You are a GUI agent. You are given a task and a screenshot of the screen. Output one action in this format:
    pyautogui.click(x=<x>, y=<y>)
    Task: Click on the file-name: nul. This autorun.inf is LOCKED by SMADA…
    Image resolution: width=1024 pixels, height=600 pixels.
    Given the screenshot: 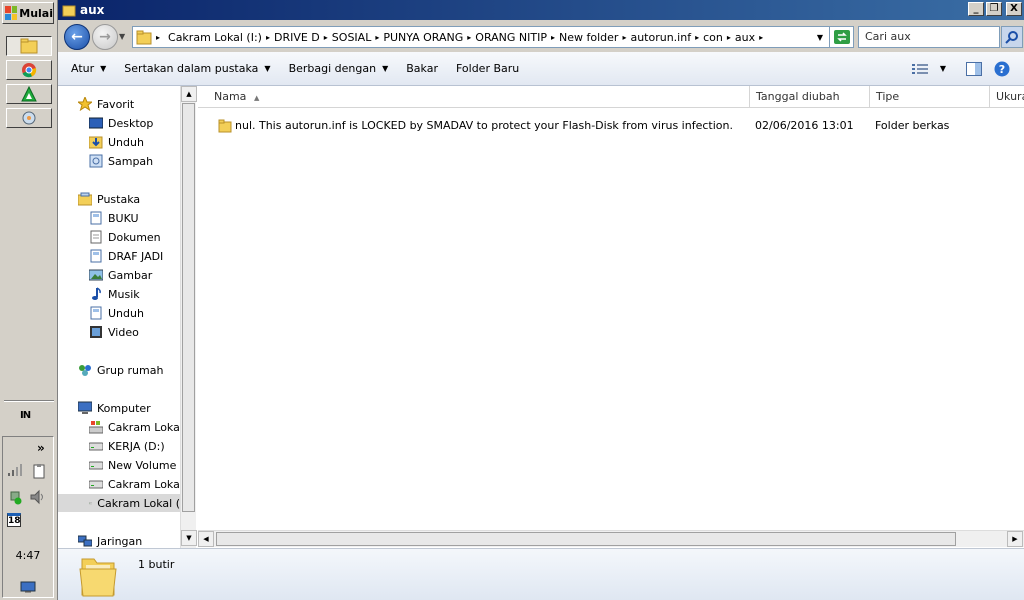 What is the action you would take?
    pyautogui.click(x=484, y=126)
    